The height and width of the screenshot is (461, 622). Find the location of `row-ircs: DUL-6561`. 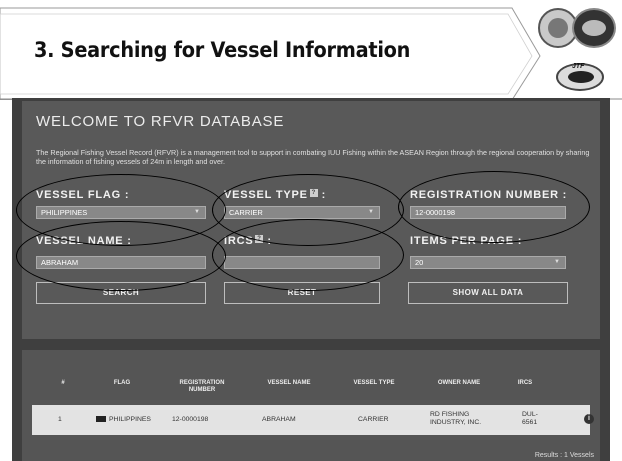

row-ircs: DUL-6561 is located at coordinates (530, 418).